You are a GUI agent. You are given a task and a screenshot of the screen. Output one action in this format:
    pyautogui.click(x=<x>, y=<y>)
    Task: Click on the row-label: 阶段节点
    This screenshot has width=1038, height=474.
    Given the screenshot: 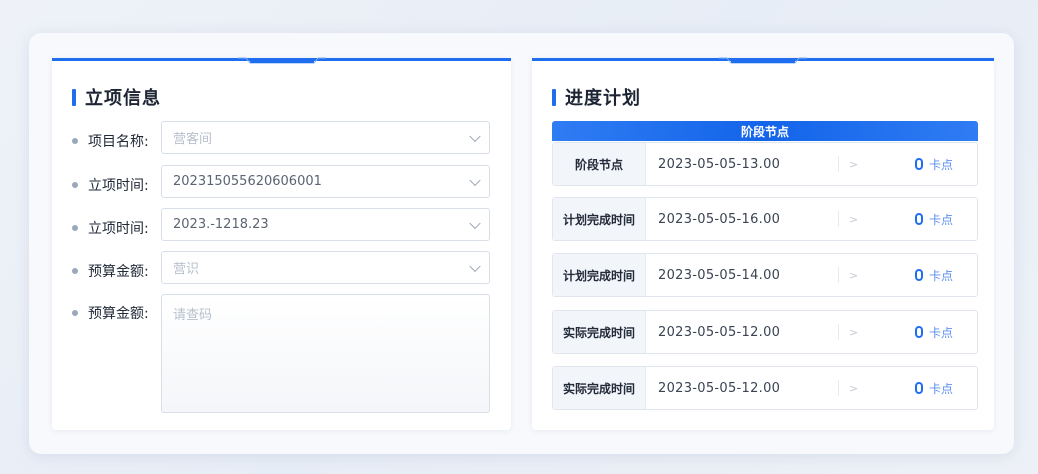 What is the action you would take?
    pyautogui.click(x=599, y=164)
    